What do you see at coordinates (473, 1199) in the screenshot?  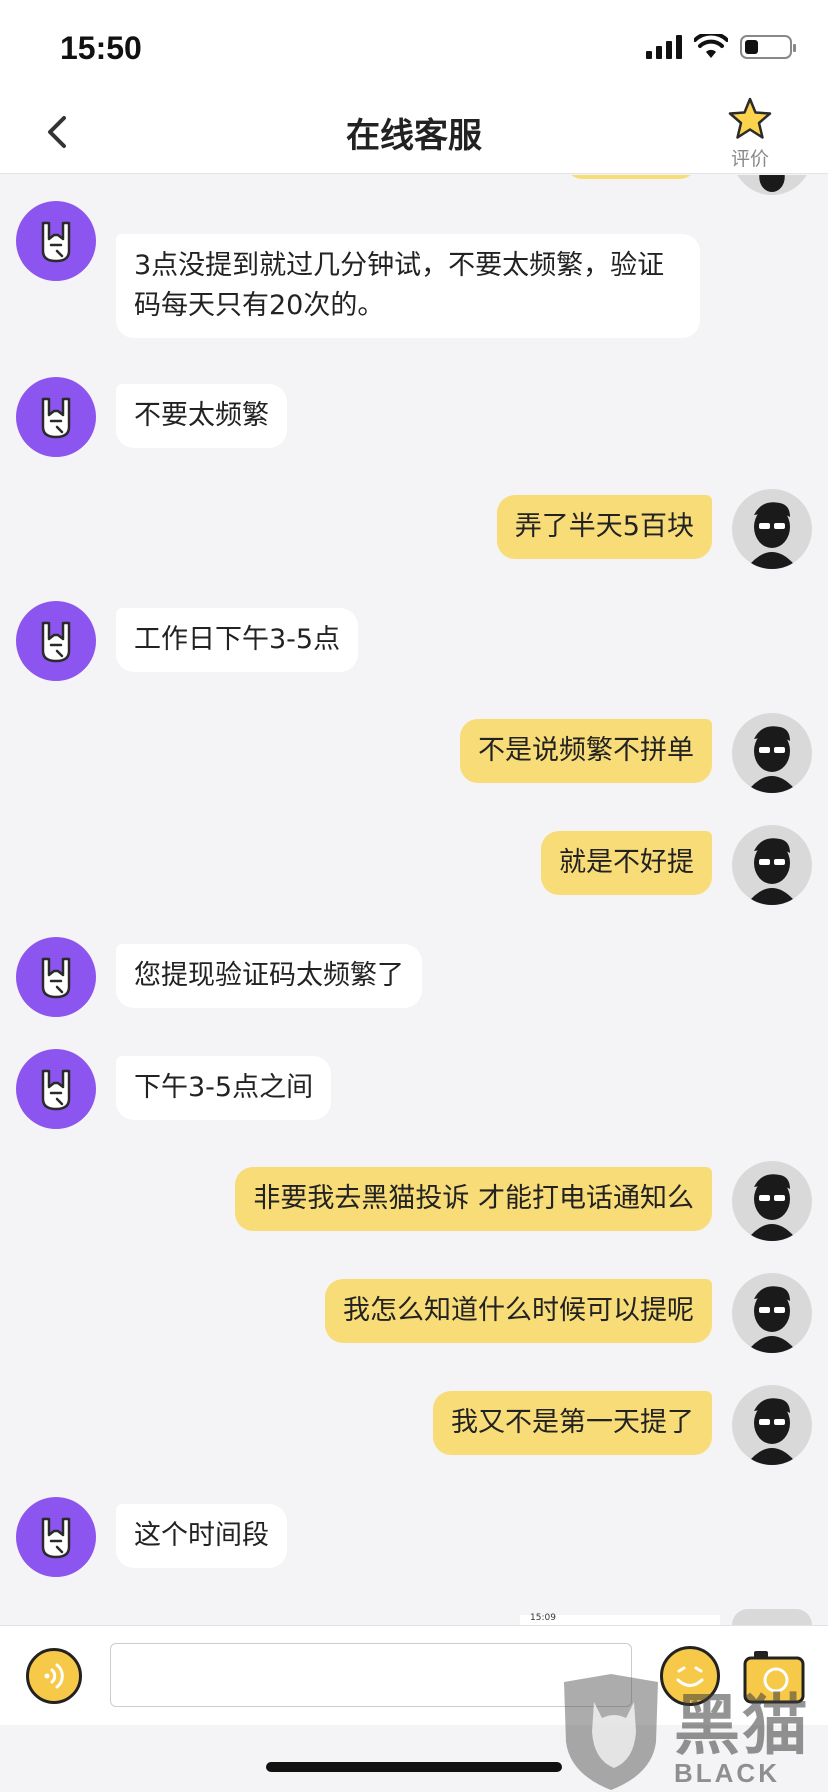 I see `message-bubble: 非要我去黑猫投诉 才能打电话通知么` at bounding box center [473, 1199].